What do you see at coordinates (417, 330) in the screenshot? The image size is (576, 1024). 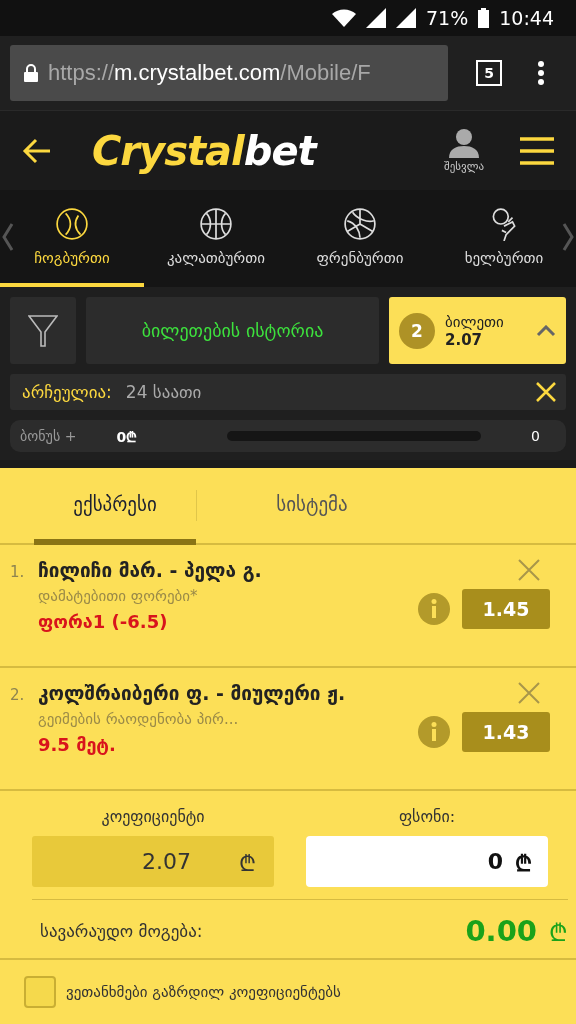 I see `ticket-count-badge: 2` at bounding box center [417, 330].